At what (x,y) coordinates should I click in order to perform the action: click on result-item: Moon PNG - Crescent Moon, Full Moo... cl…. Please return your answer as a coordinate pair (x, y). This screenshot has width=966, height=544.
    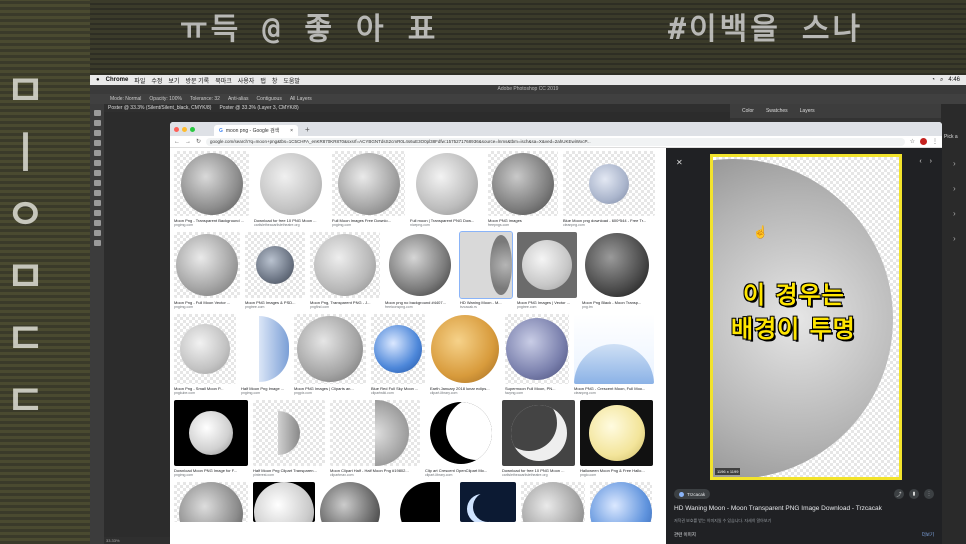
    Looking at the image, I should click on (614, 354).